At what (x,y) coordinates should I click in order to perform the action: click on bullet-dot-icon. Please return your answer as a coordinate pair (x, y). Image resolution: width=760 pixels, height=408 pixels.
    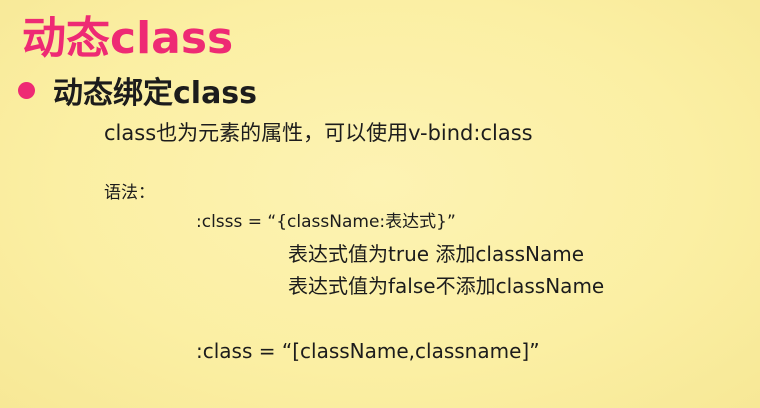
    Looking at the image, I should click on (26, 90).